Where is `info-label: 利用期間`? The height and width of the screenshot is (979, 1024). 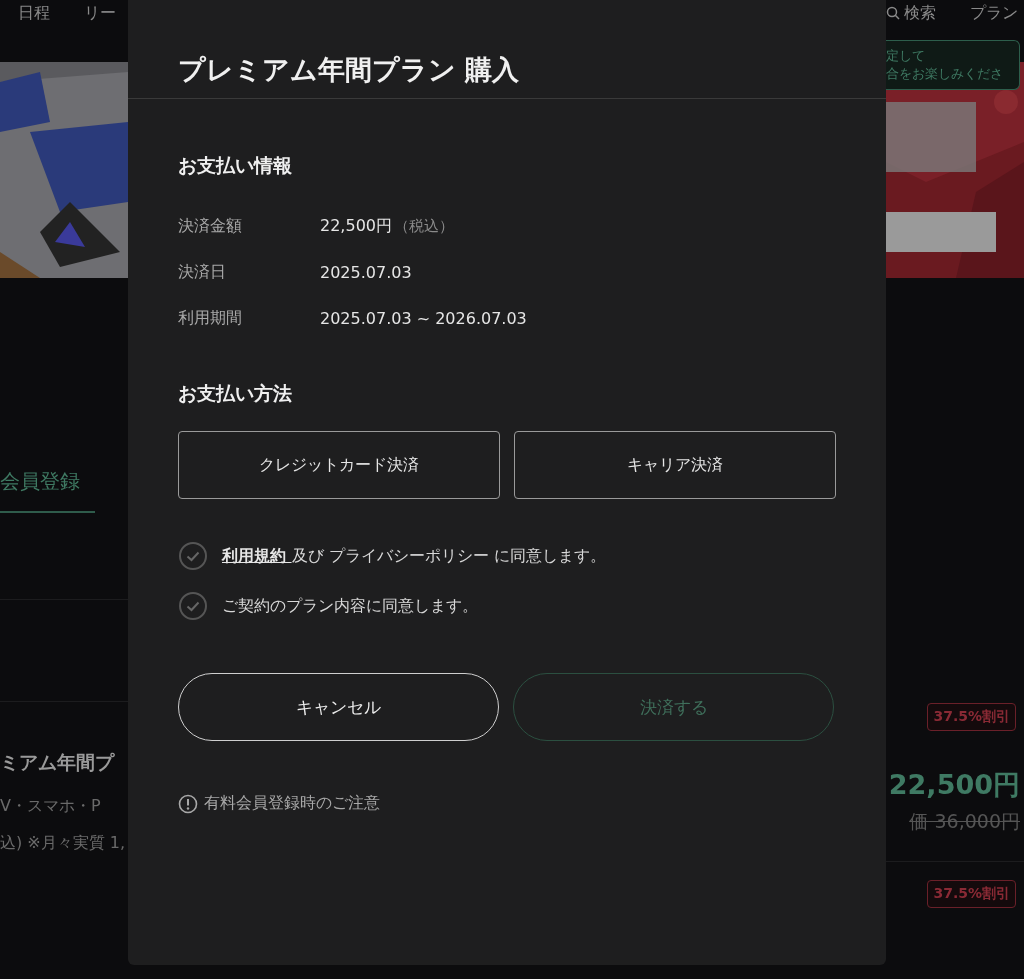 info-label: 利用期間 is located at coordinates (210, 318).